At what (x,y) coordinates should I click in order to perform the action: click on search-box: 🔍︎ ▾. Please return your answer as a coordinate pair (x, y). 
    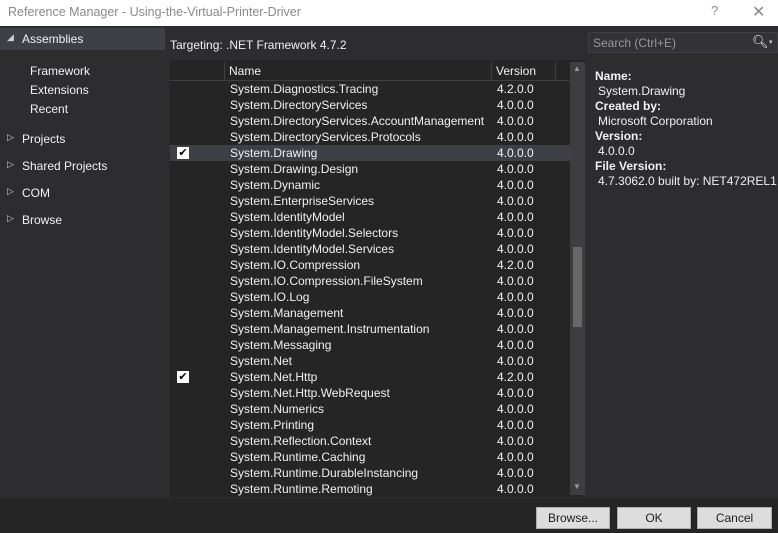
    Looking at the image, I should click on (683, 42).